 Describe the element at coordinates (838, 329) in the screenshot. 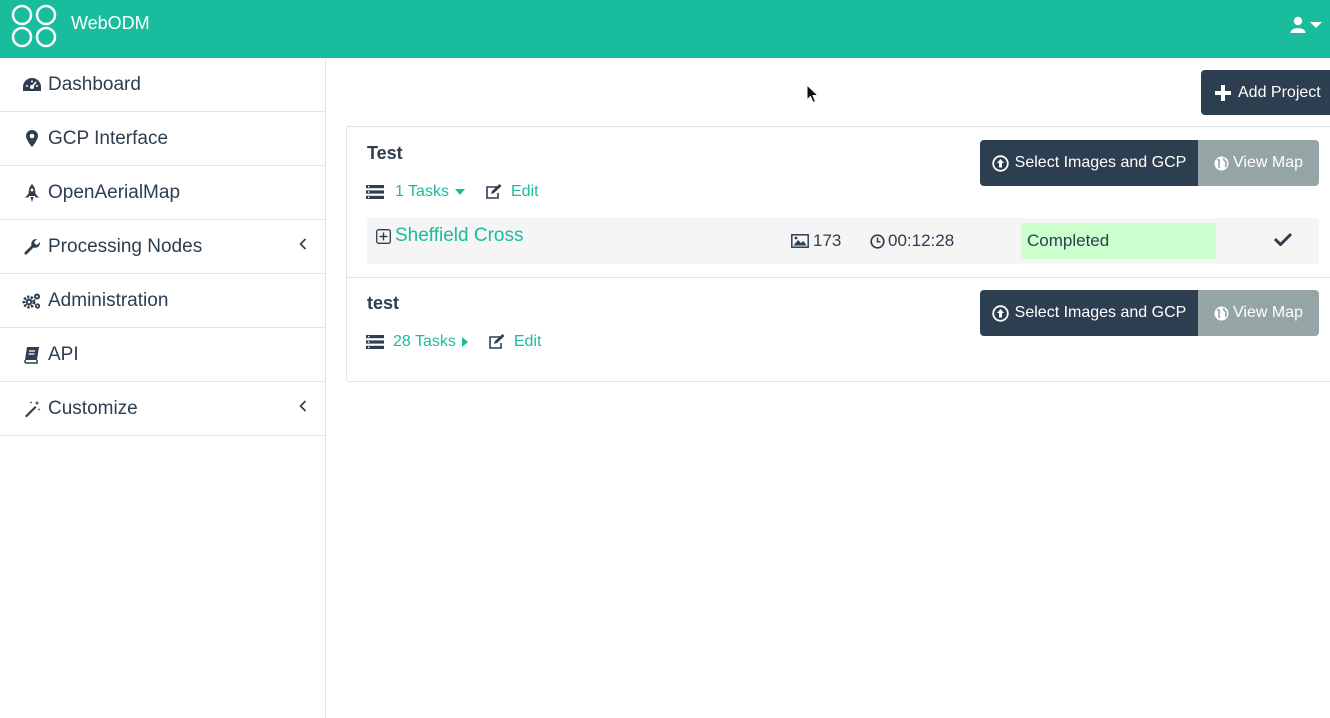

I see `project-item: test 28 Tasks Edit Select Images and GCP` at that location.